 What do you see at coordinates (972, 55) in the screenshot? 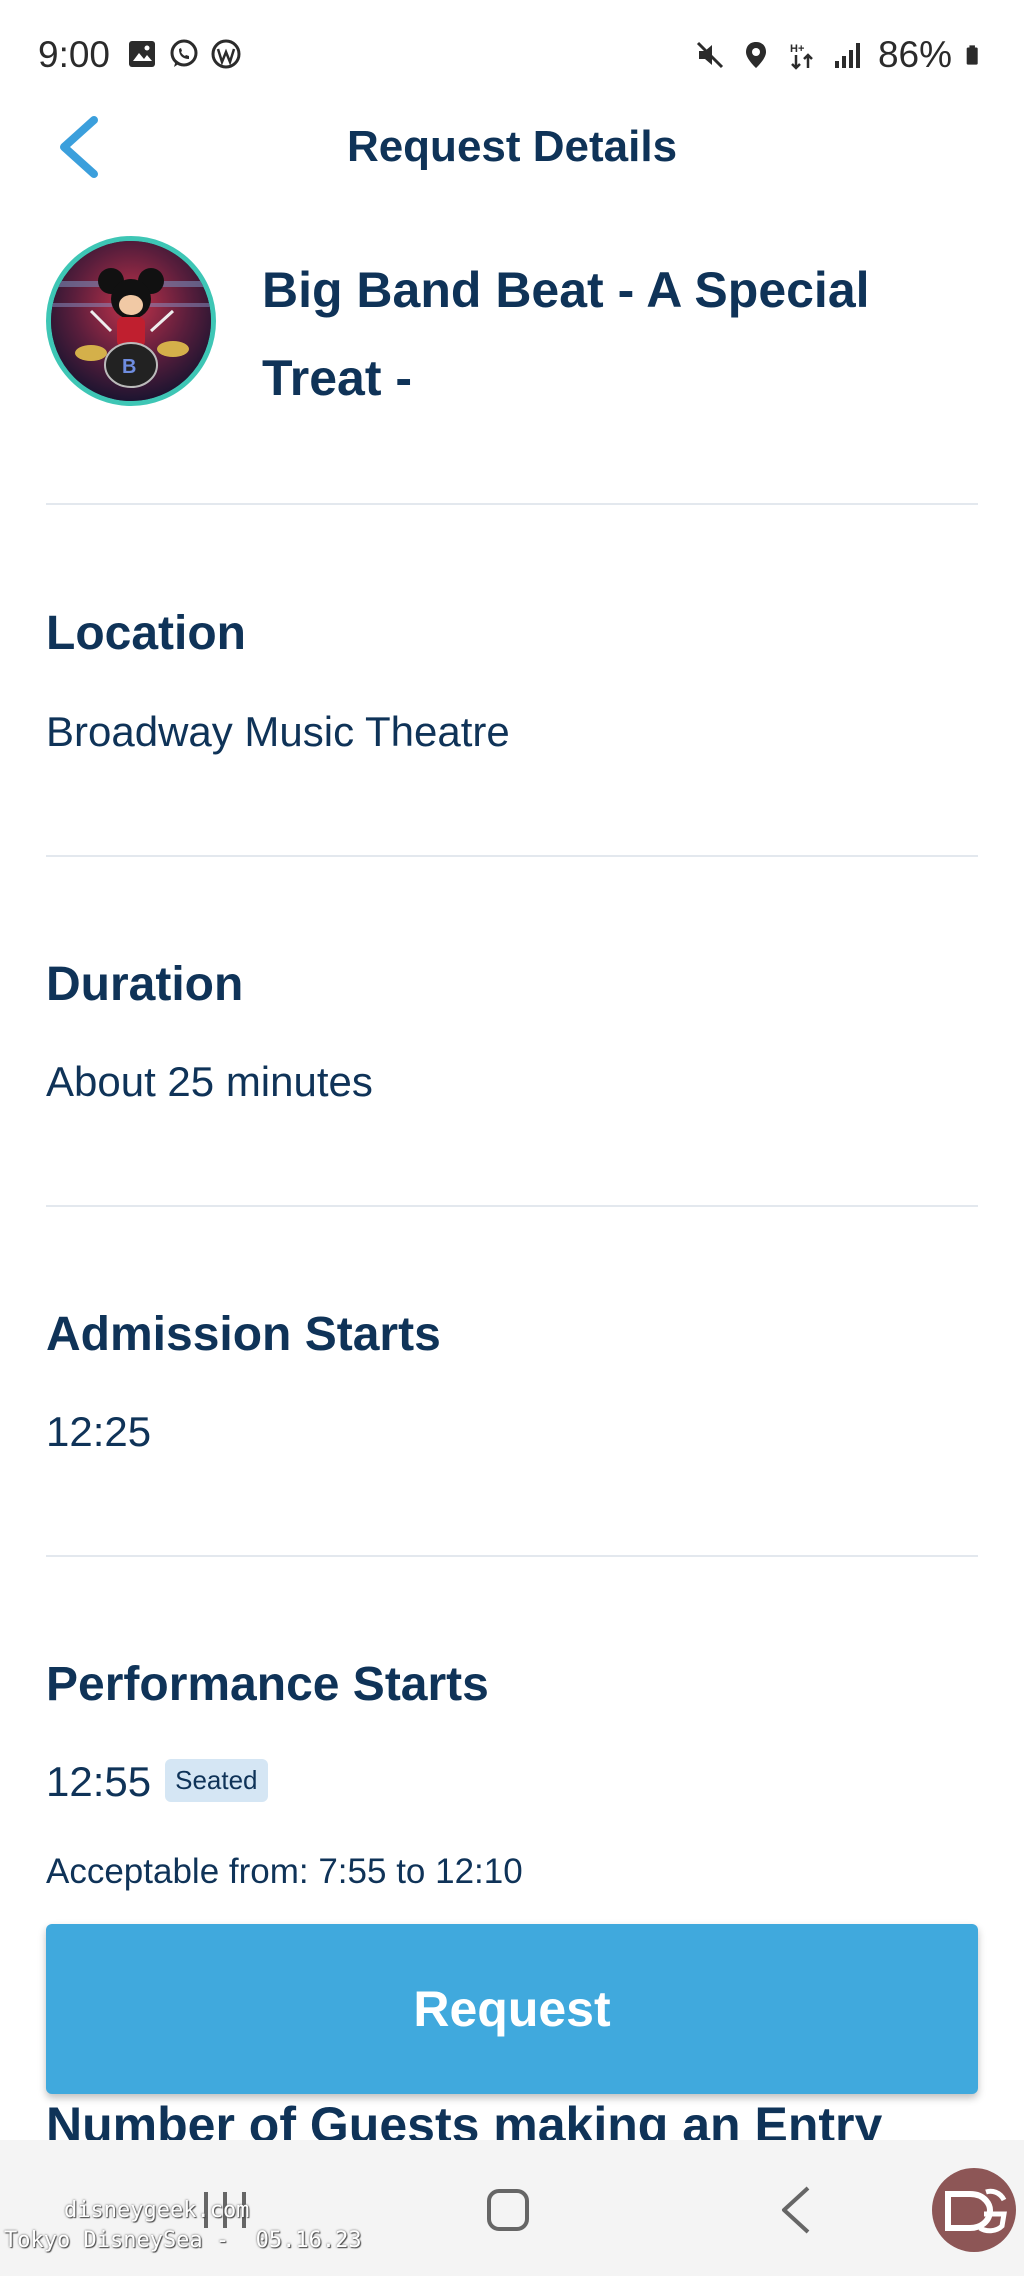
I see `battery-icon` at bounding box center [972, 55].